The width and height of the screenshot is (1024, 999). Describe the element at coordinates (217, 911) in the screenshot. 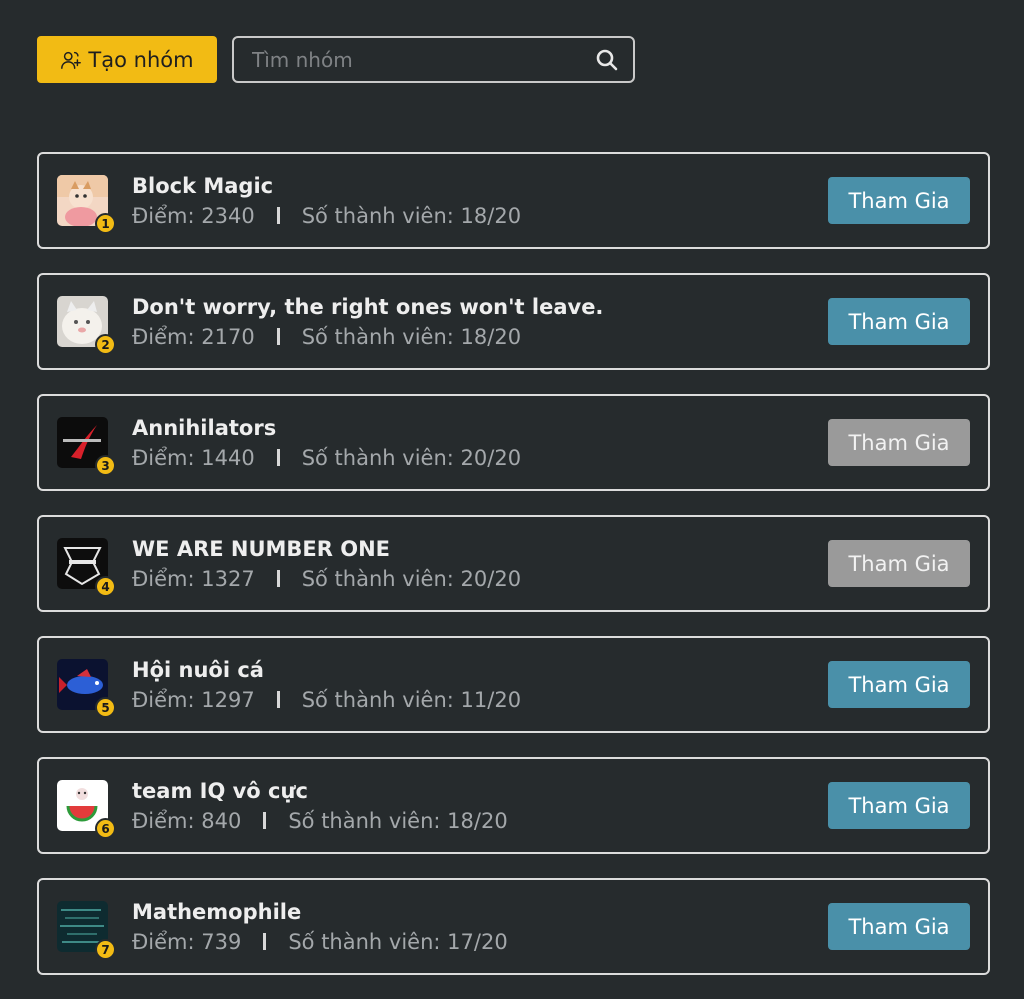

I see `group-name: Mathemophile` at that location.